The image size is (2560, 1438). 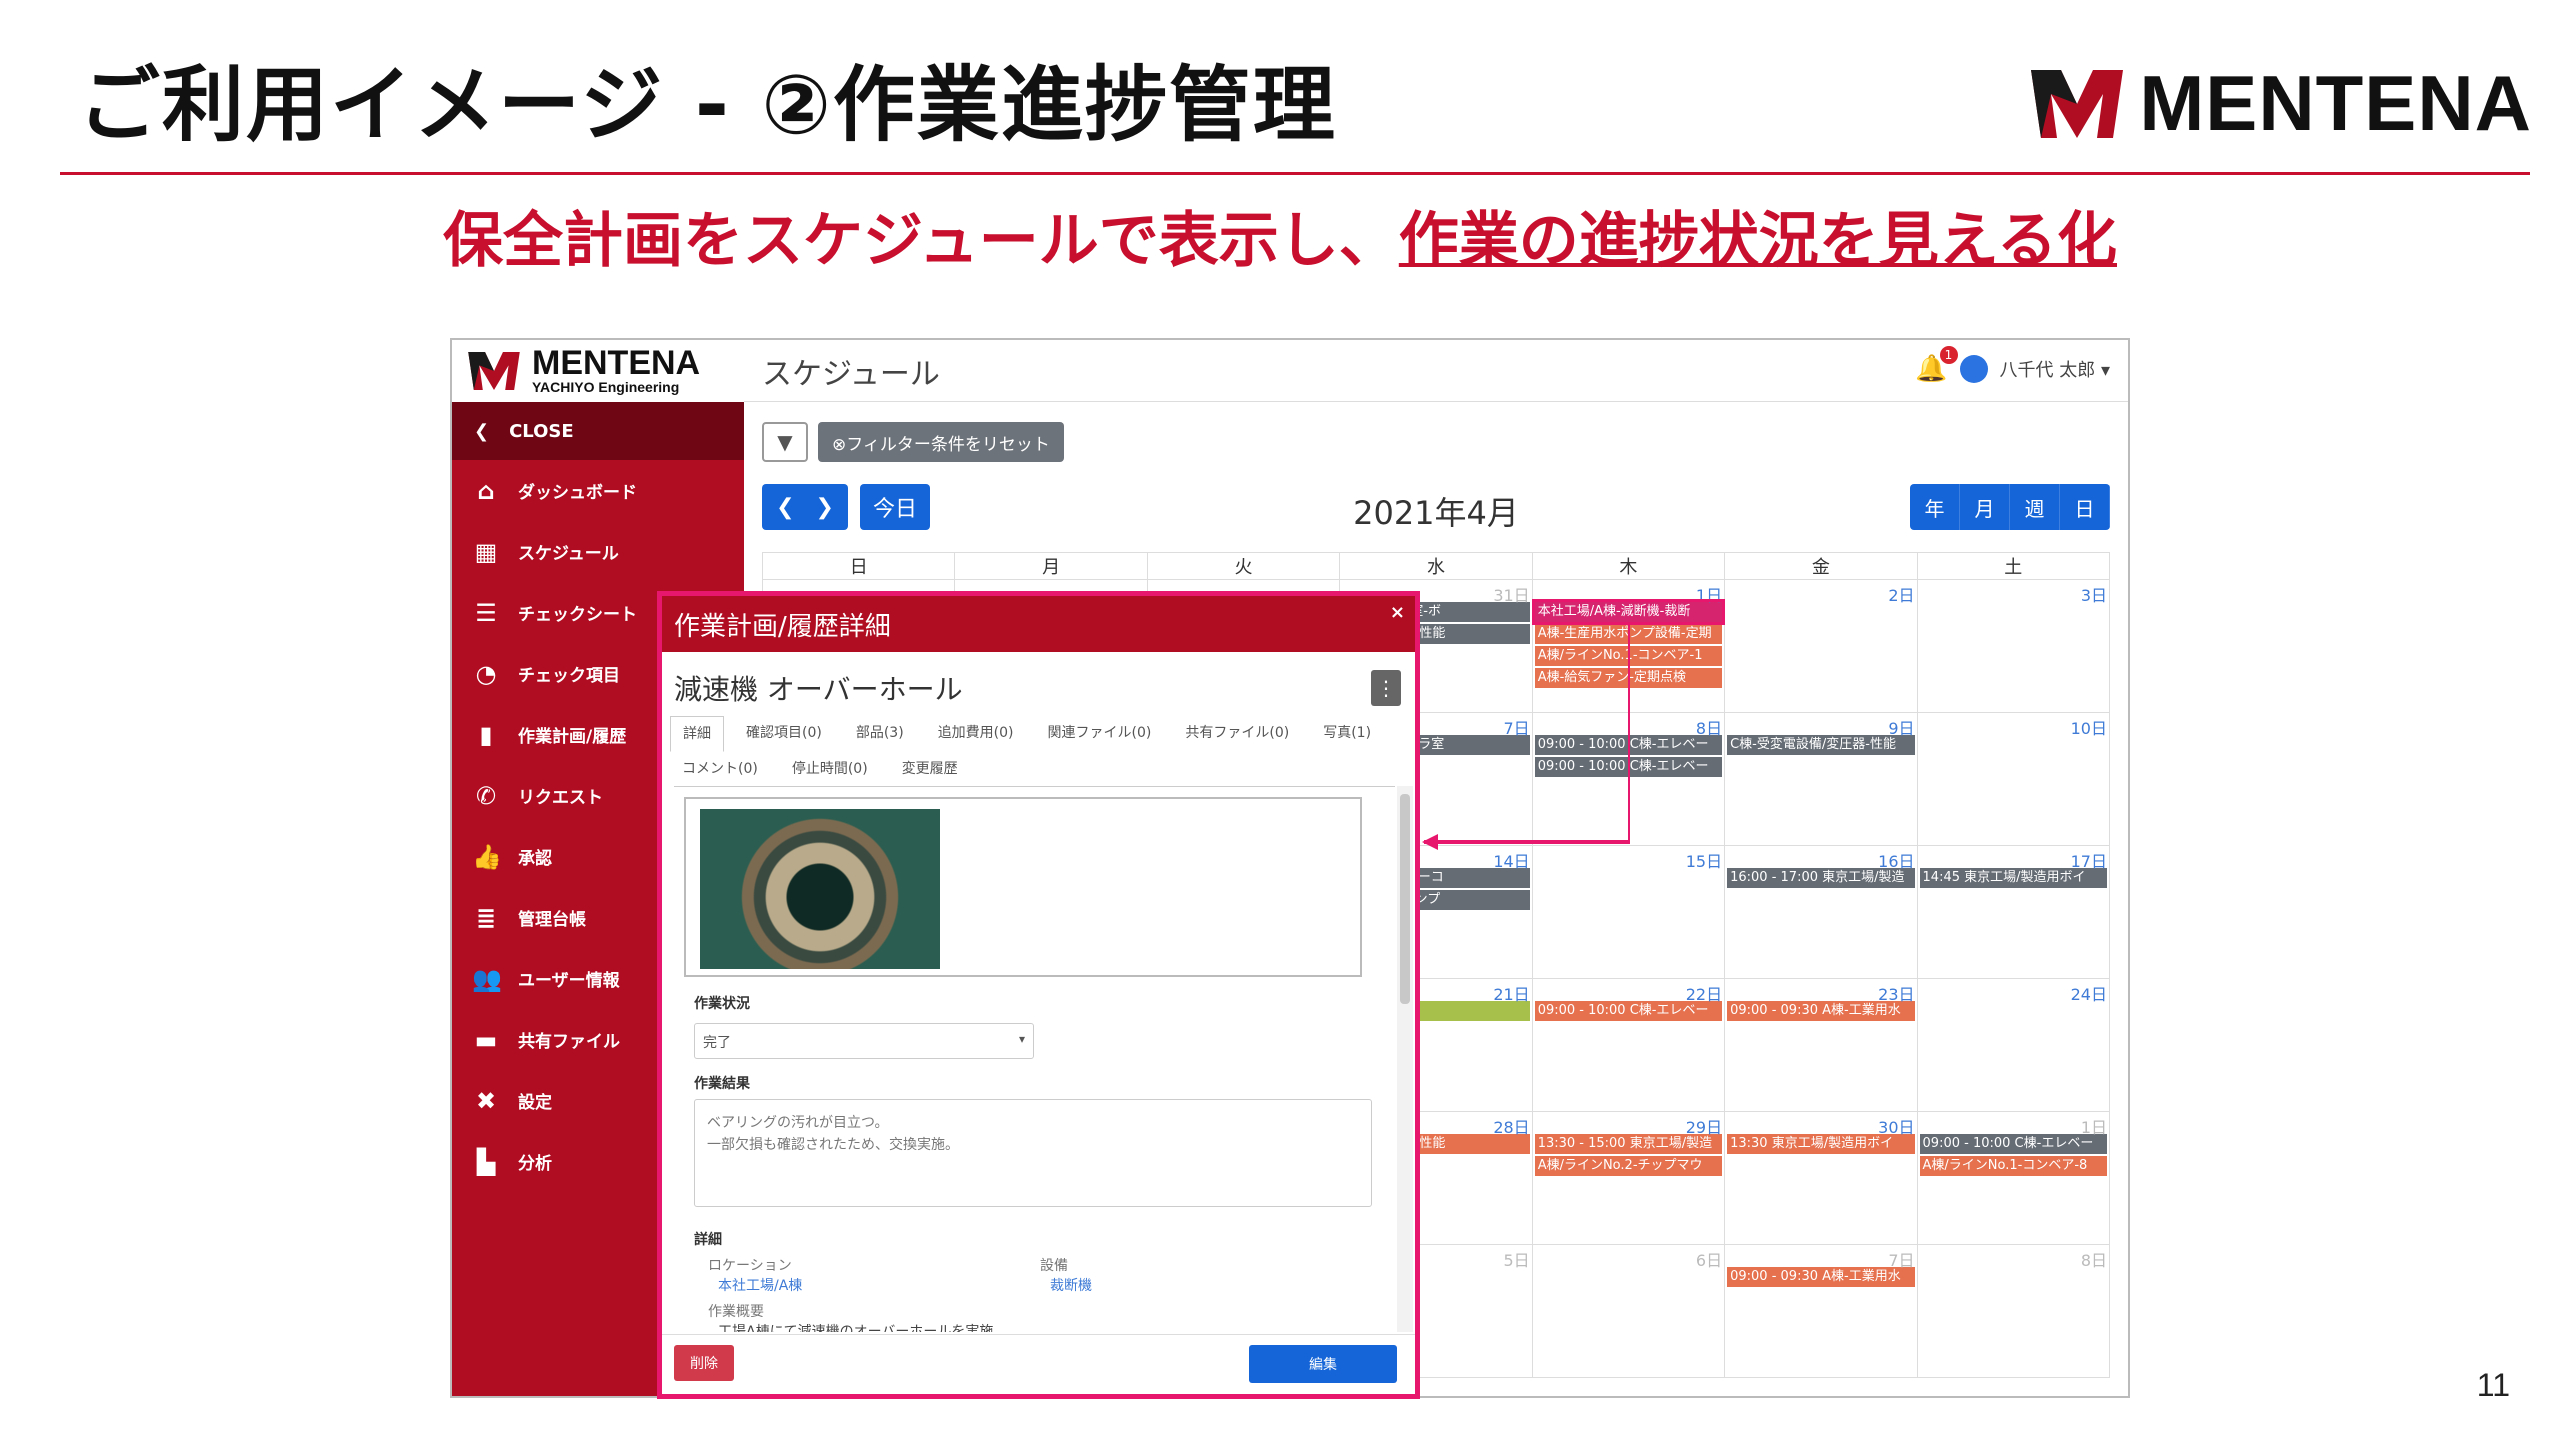 What do you see at coordinates (598, 431) in the screenshot?
I see `sidebar-close-button: ❮ CLOSE` at bounding box center [598, 431].